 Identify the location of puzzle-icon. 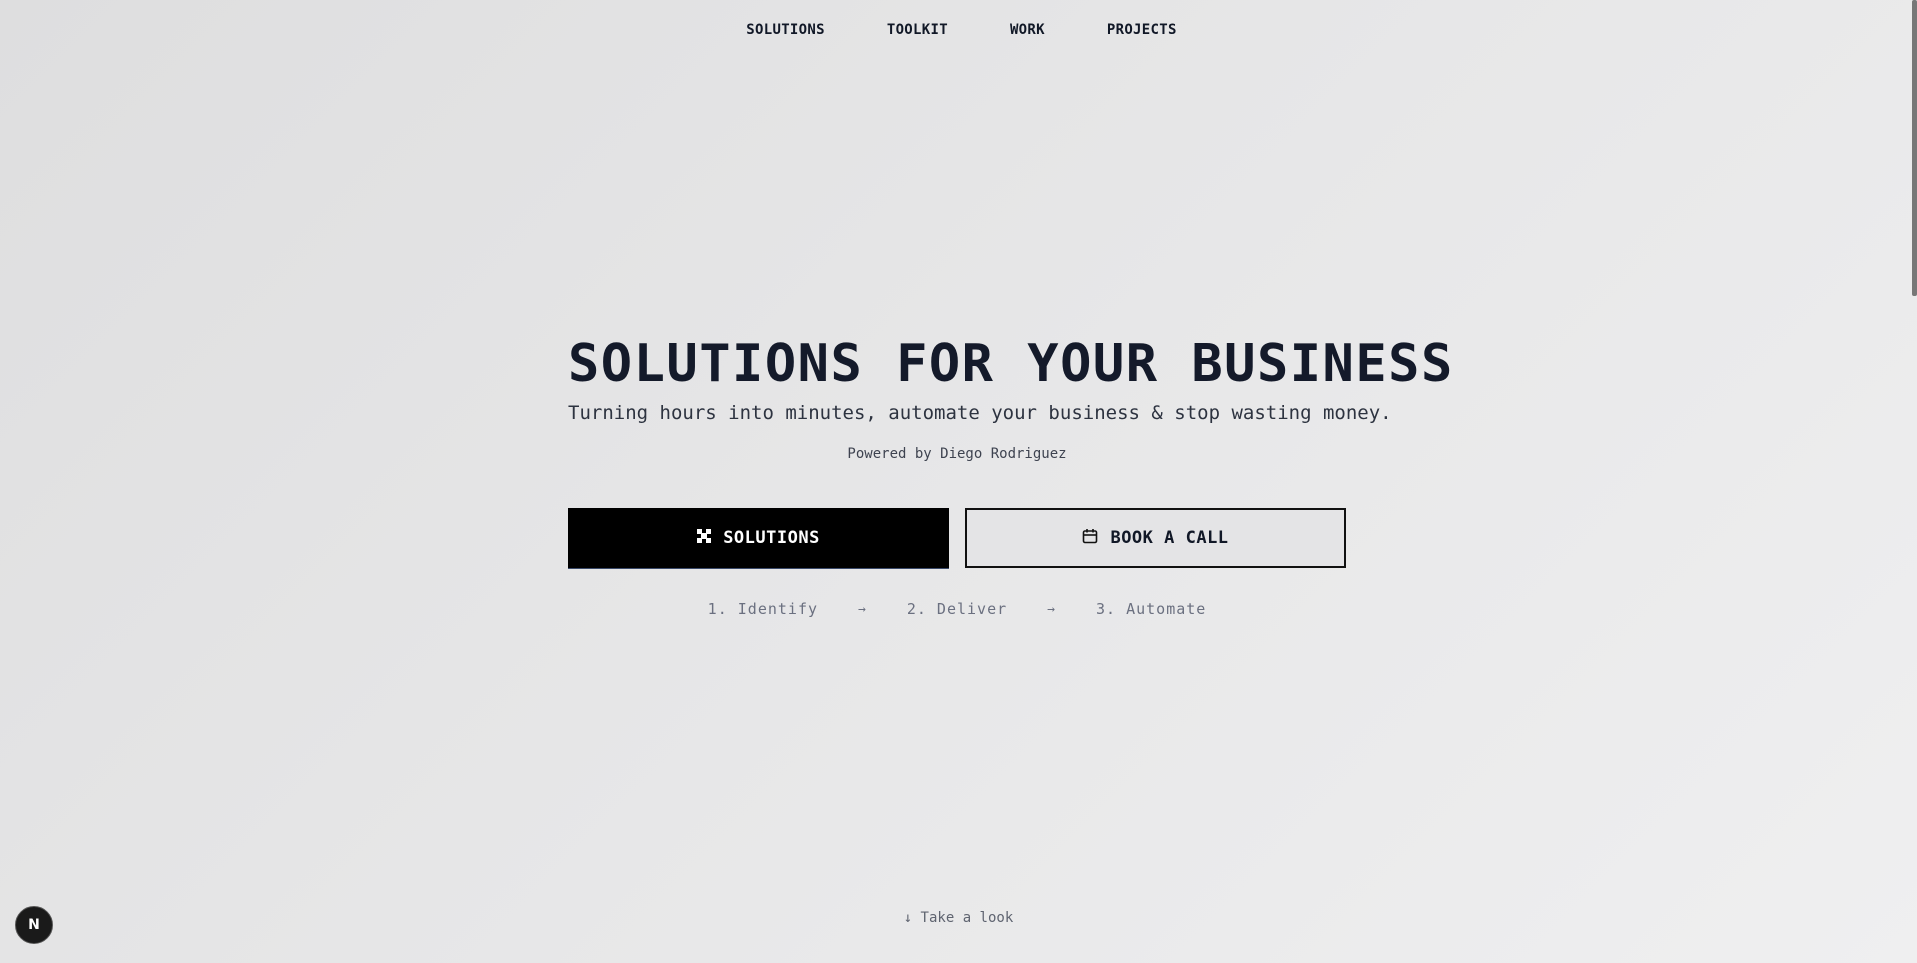
(704, 538).